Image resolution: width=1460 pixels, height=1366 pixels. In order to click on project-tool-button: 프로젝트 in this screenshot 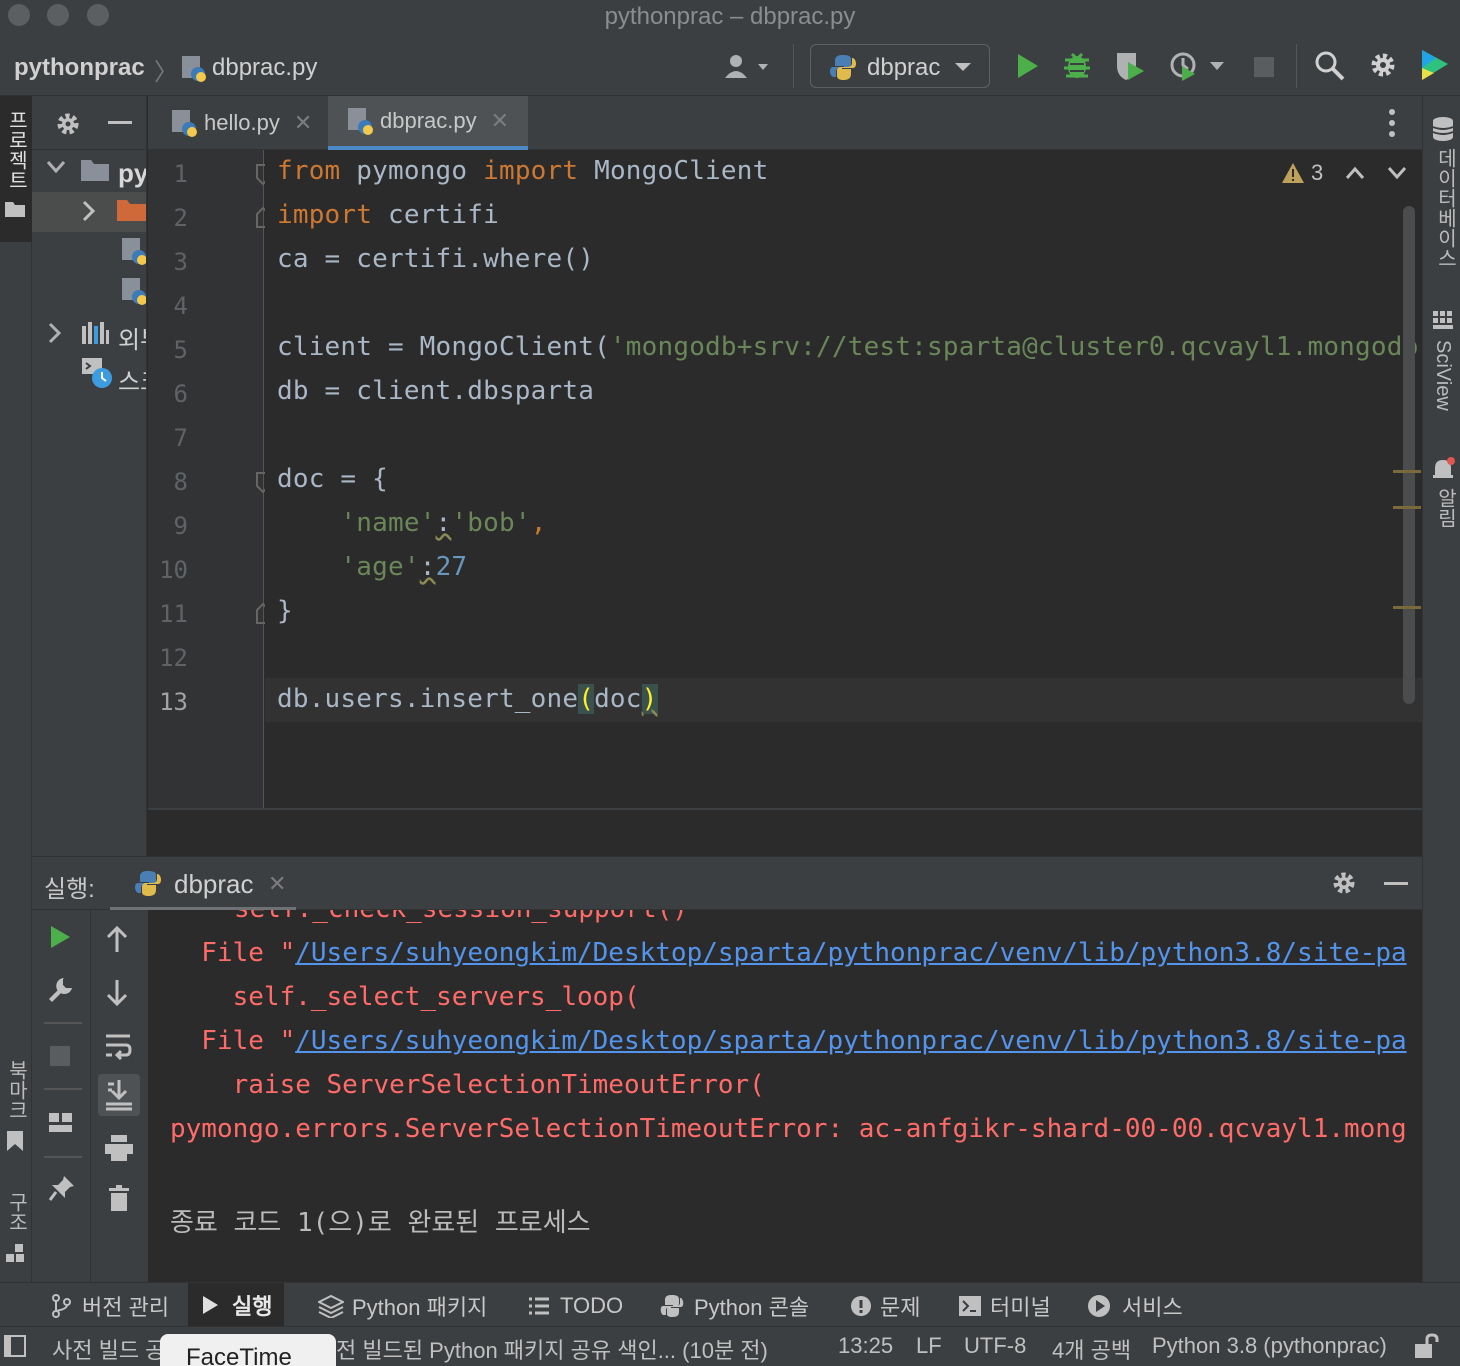, I will do `click(16, 169)`.